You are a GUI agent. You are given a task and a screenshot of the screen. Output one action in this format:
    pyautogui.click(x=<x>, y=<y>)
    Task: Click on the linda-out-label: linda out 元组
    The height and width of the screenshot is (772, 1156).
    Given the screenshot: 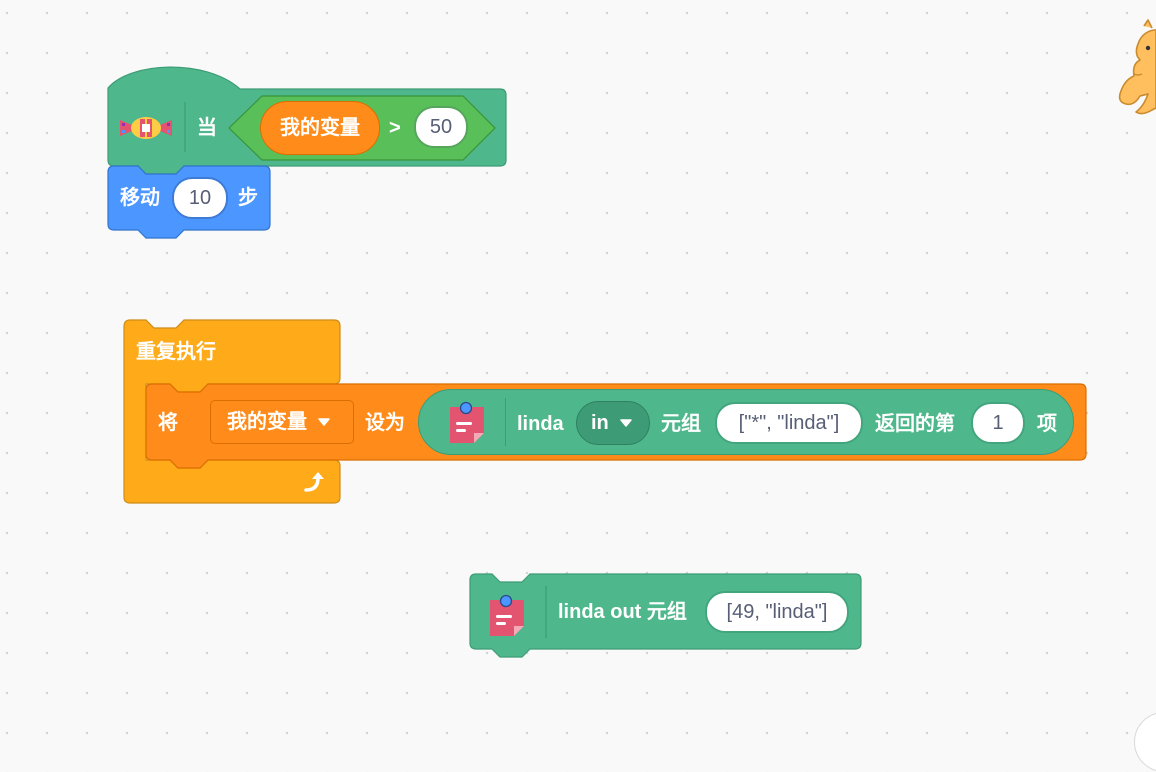 What is the action you would take?
    pyautogui.click(x=622, y=612)
    